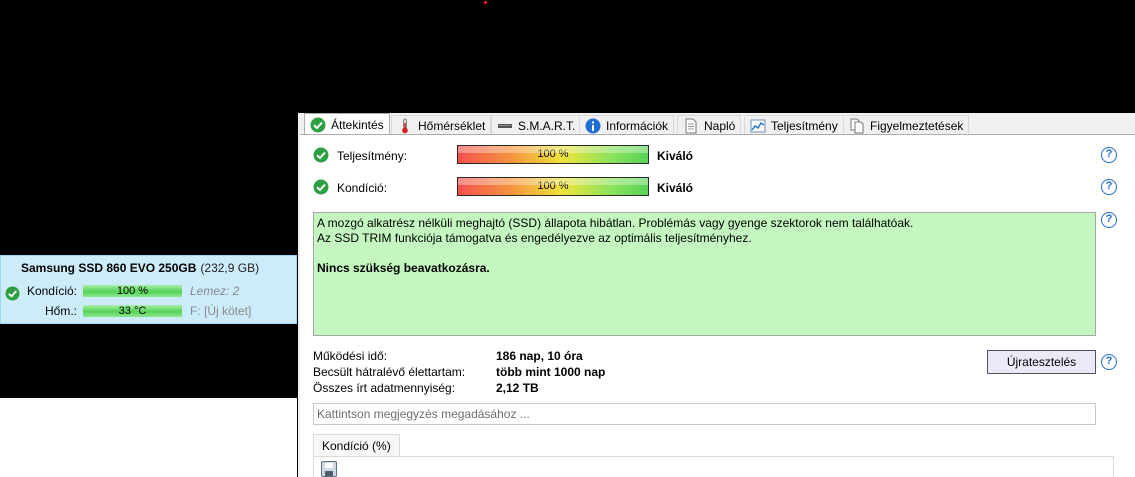 Image resolution: width=1135 pixels, height=477 pixels. I want to click on tab-overview: Áttekintés, so click(347, 124).